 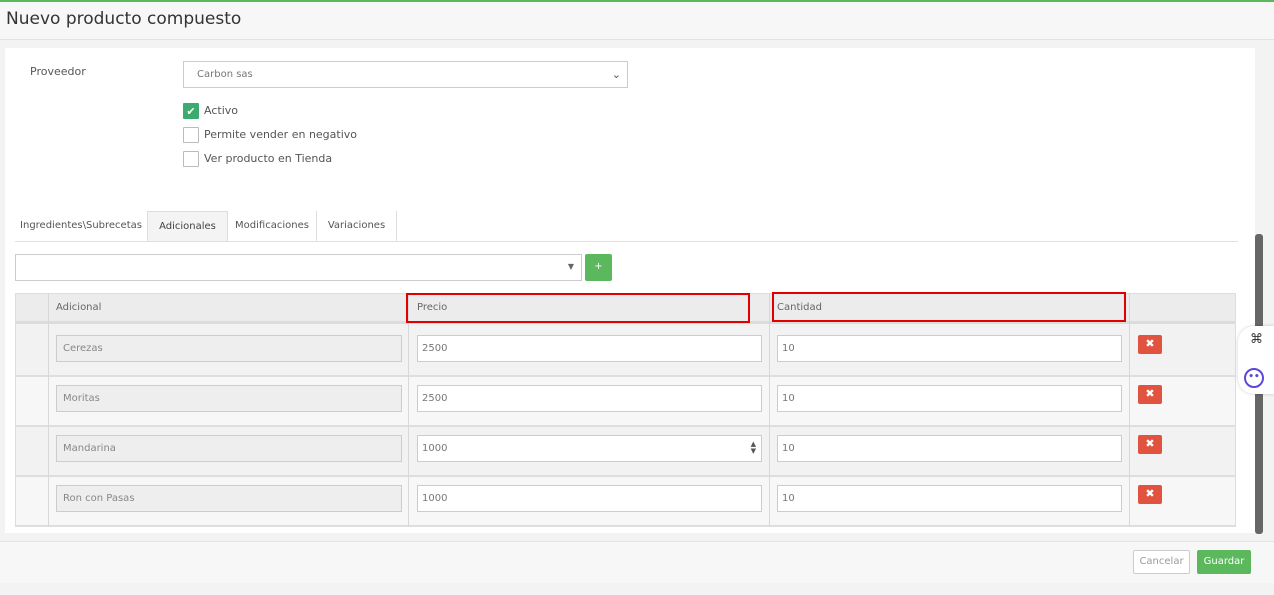 What do you see at coordinates (578, 308) in the screenshot?
I see `highlight-box-precio` at bounding box center [578, 308].